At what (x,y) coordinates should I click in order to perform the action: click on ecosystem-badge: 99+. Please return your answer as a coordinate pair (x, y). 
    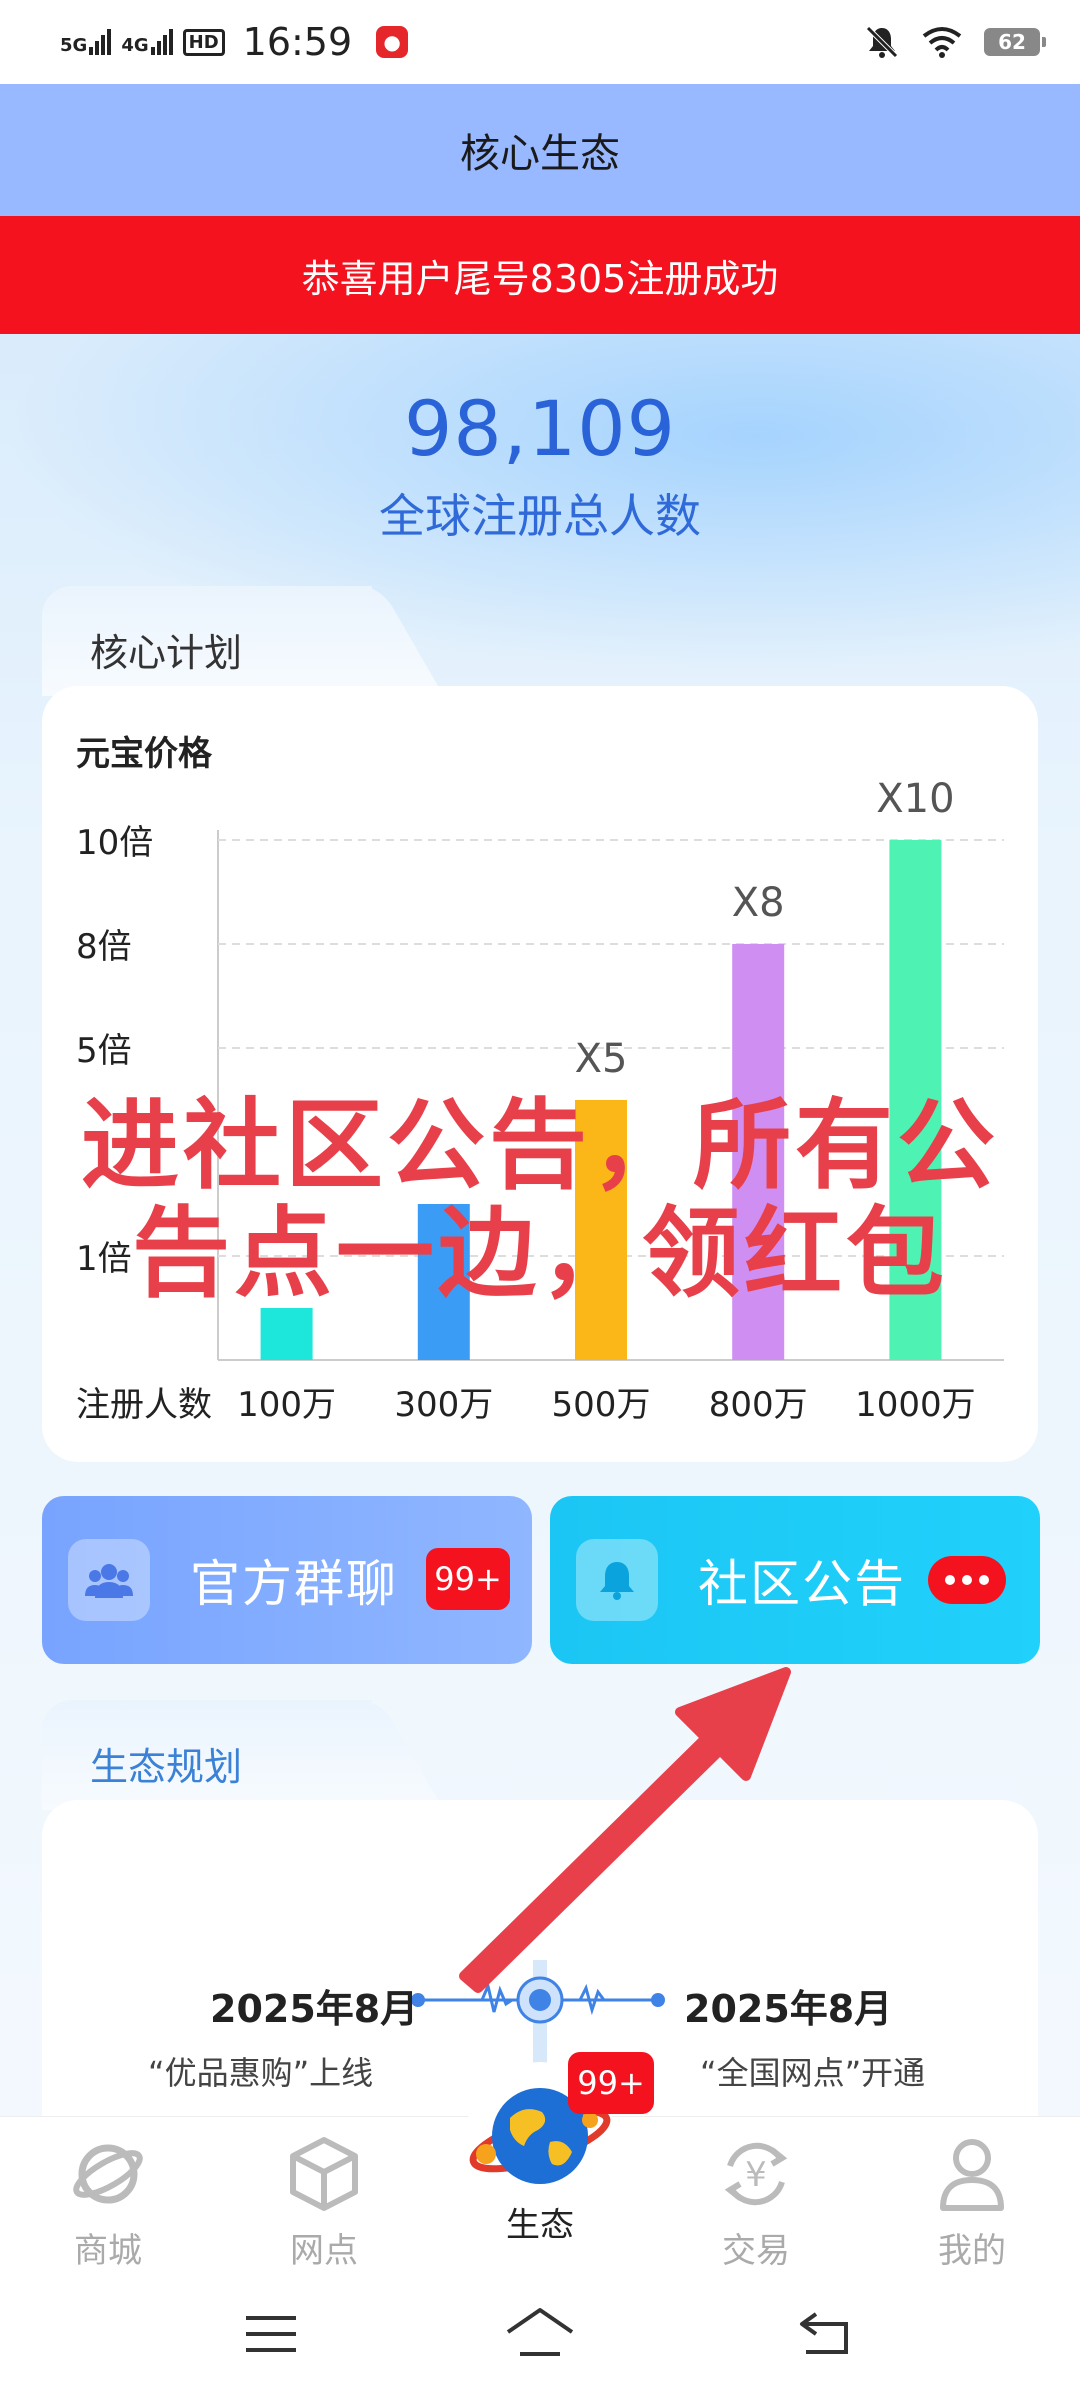
    Looking at the image, I should click on (611, 2083).